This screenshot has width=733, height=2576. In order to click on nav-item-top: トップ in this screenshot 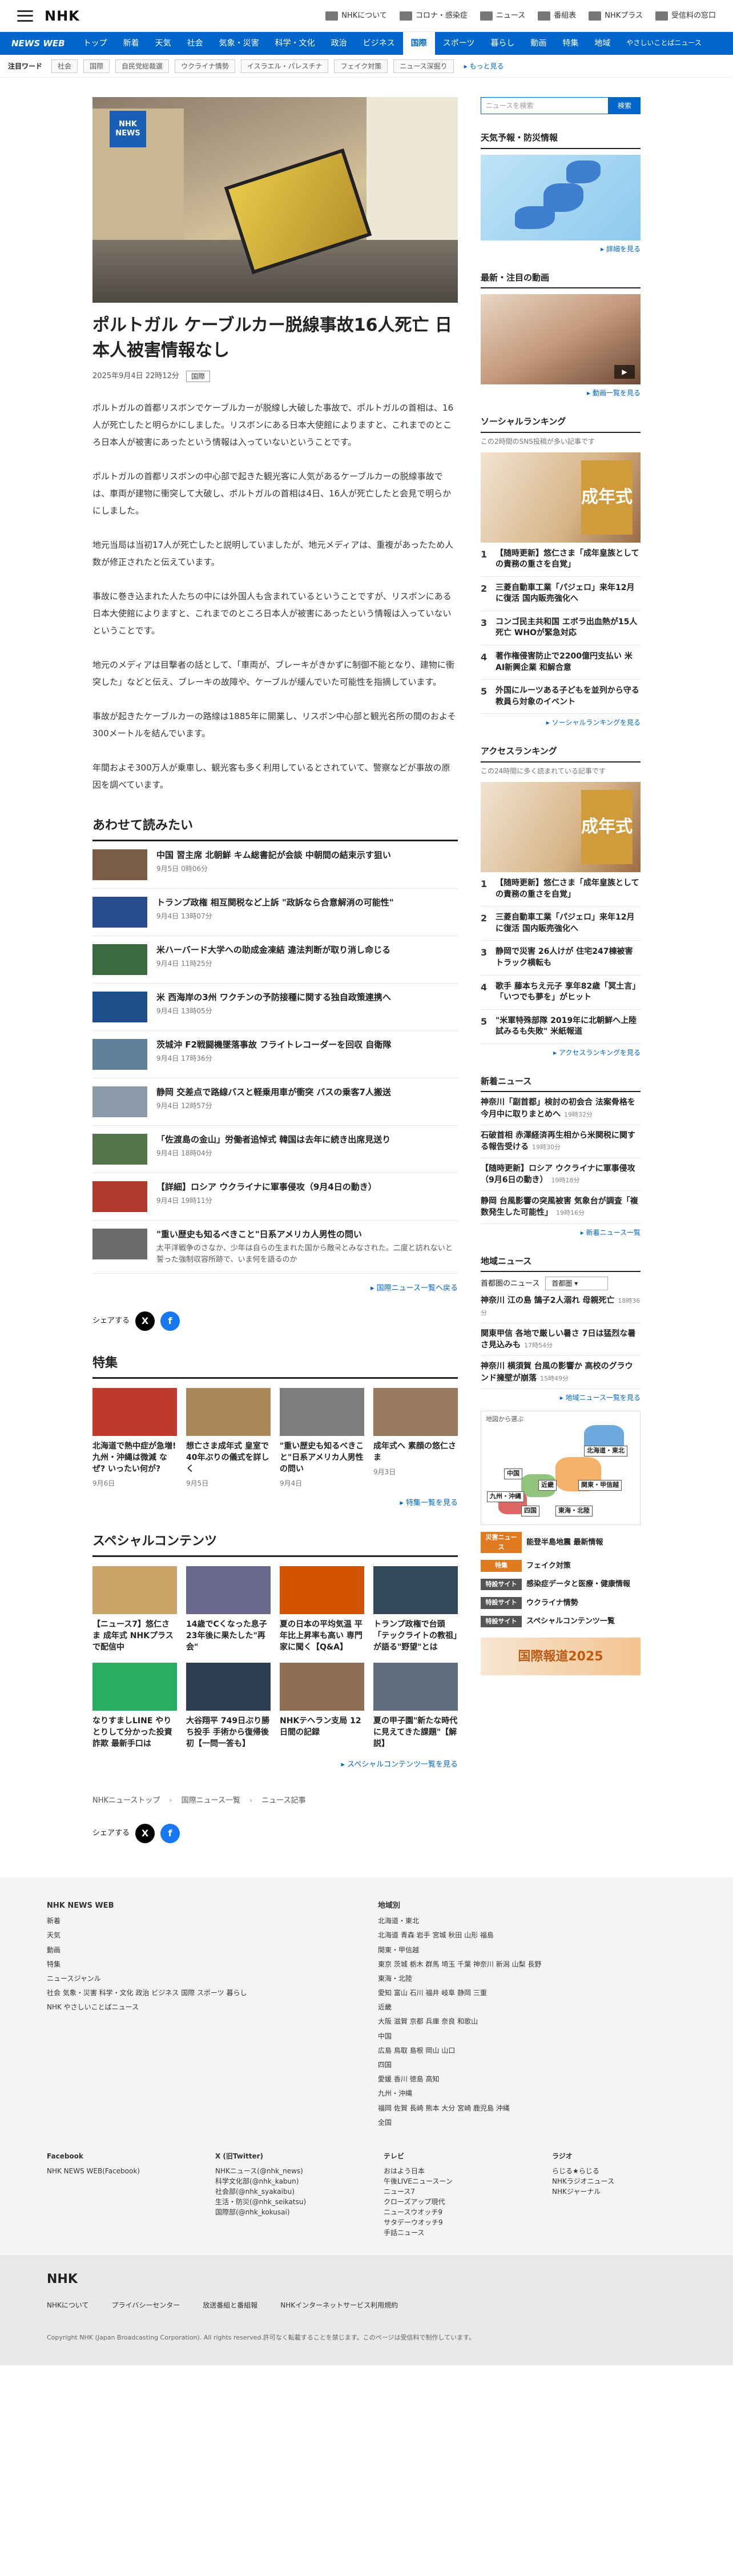, I will do `click(95, 43)`.